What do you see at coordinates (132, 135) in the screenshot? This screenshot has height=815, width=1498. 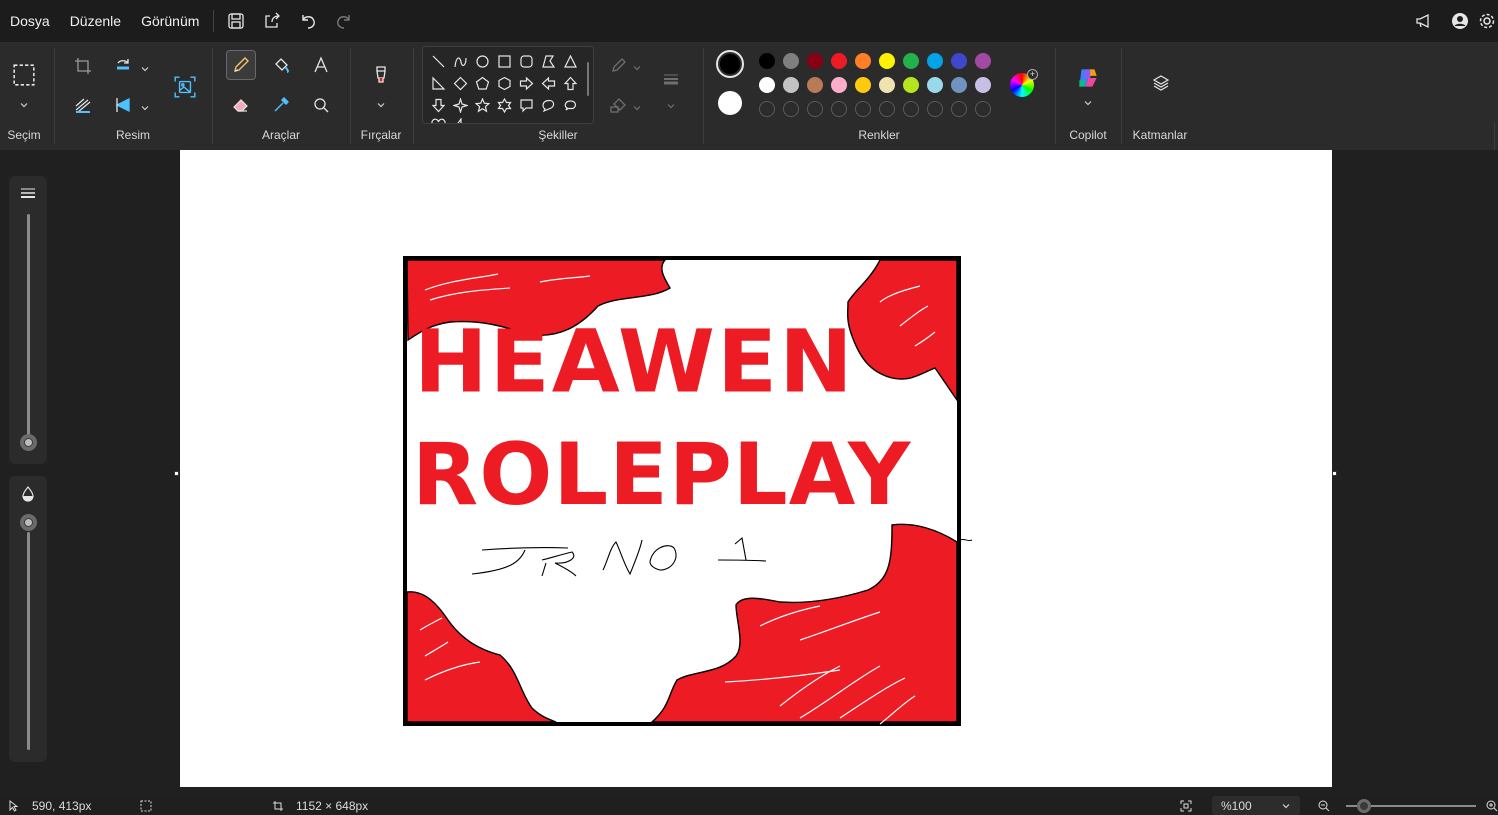 I see `image-label: Resim` at bounding box center [132, 135].